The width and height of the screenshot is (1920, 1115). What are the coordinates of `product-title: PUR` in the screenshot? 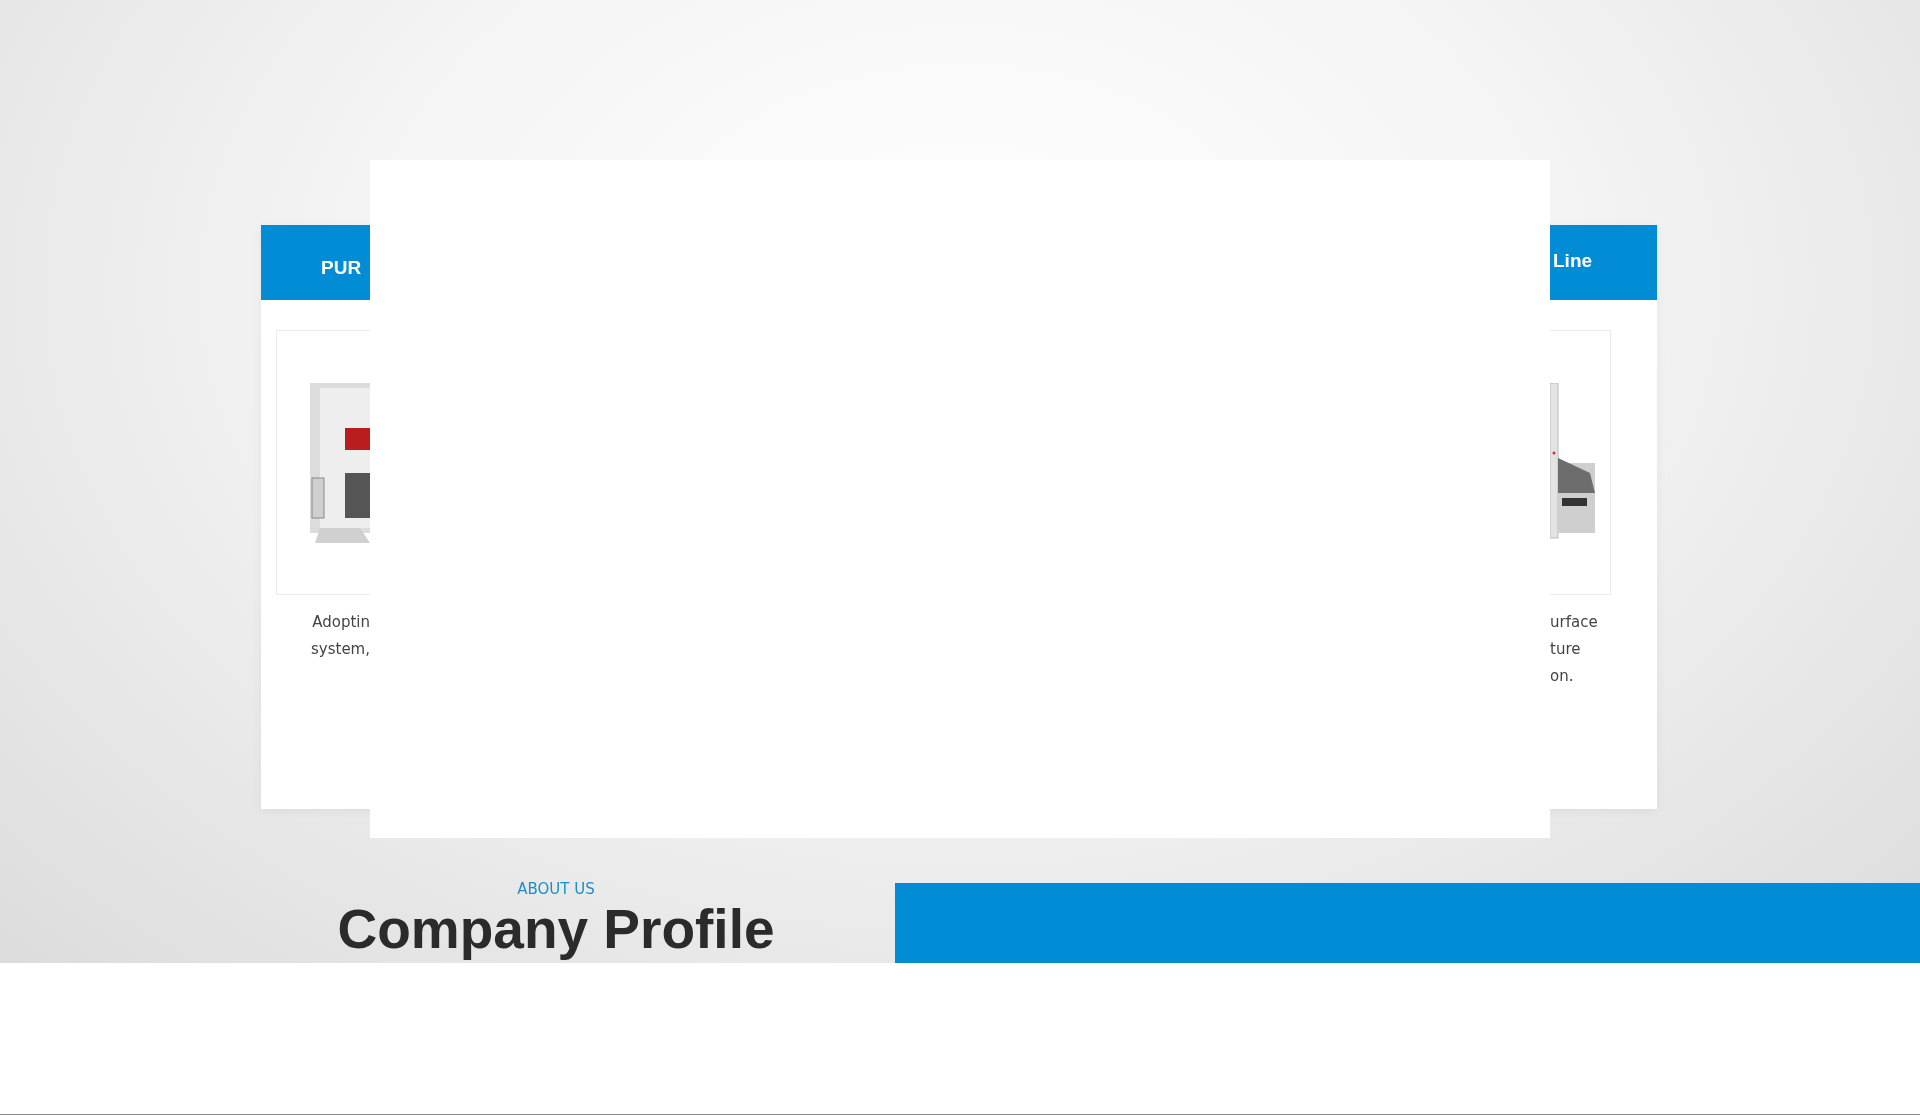 It's located at (341, 267).